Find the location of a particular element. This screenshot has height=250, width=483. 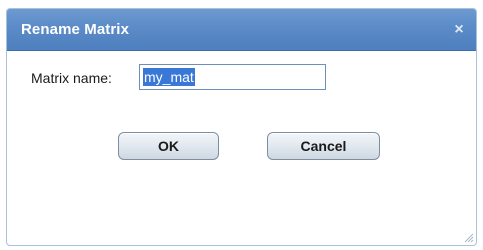

cancel-button: Cancel is located at coordinates (323, 146).